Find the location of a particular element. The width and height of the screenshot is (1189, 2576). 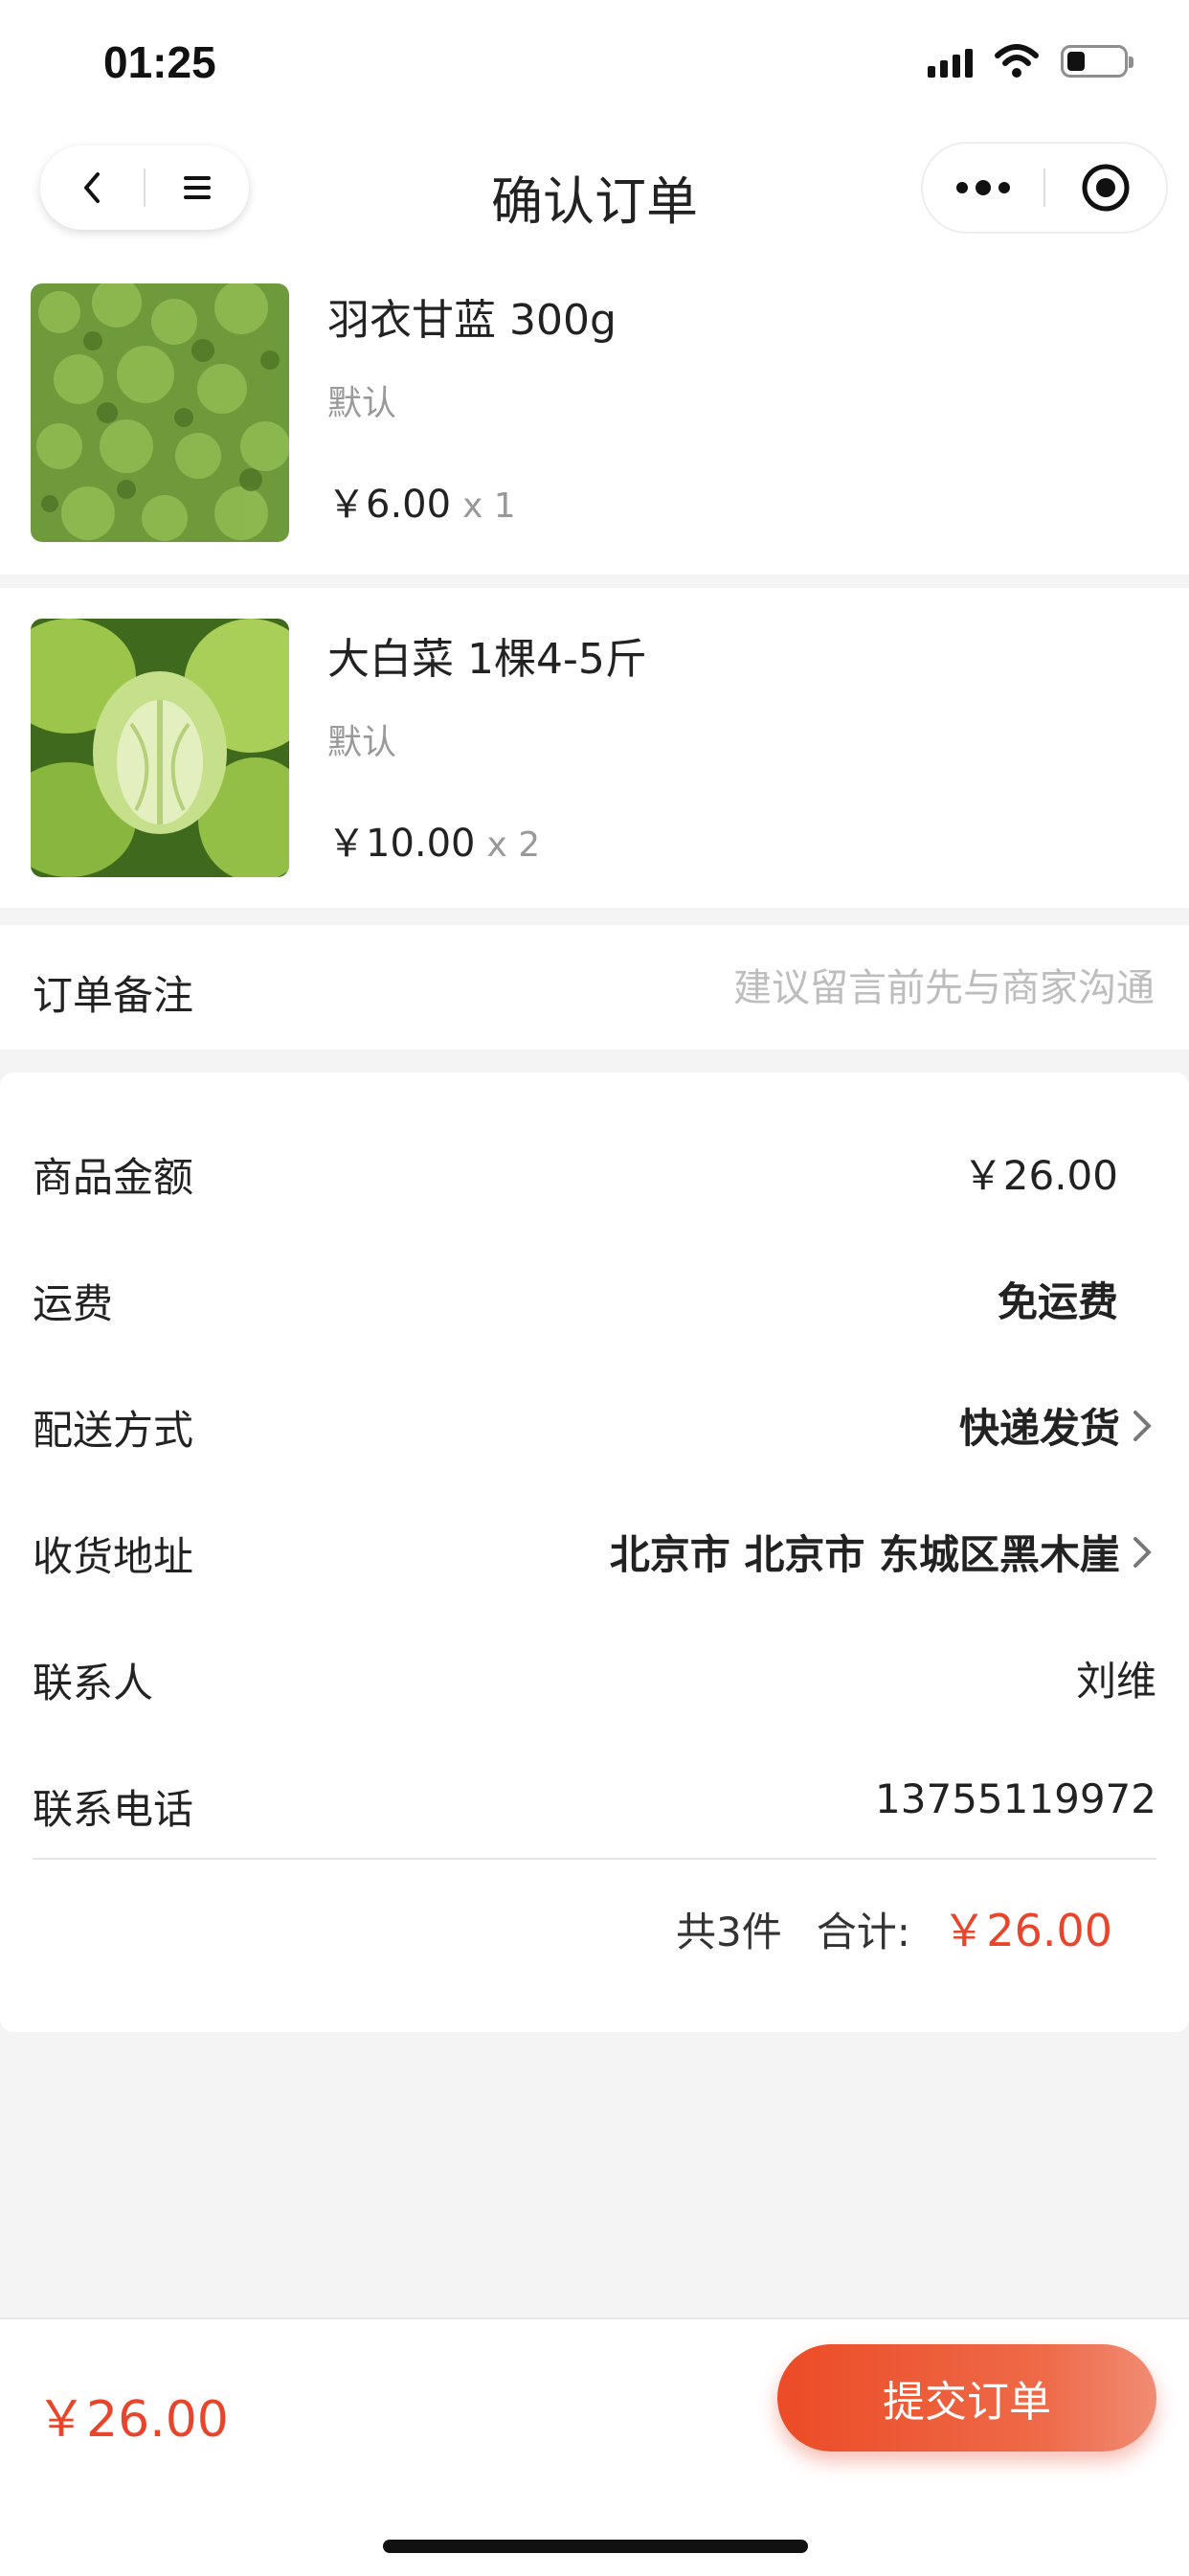

goods-amount-label: 商品金额 is located at coordinates (113, 1177).